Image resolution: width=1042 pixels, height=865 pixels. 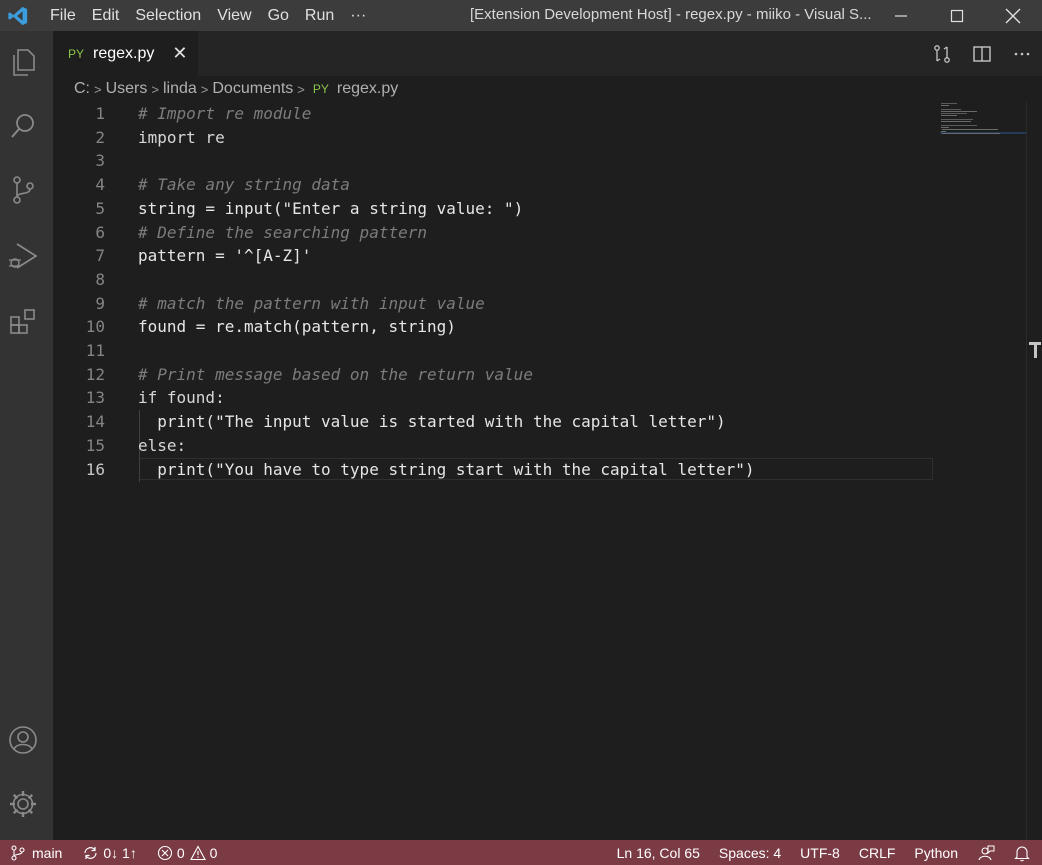 I want to click on line-number: 12, so click(x=95, y=374).